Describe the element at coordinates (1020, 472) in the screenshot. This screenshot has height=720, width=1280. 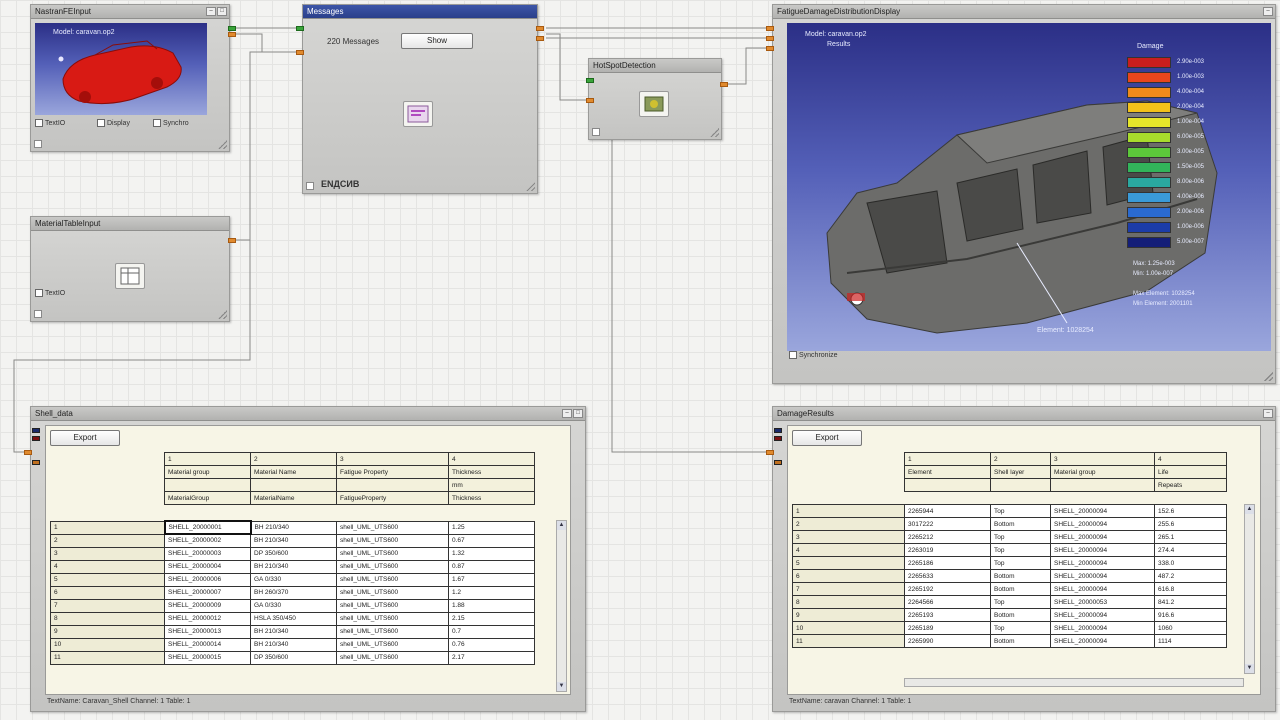
I see `header-cell: Shell layer` at that location.